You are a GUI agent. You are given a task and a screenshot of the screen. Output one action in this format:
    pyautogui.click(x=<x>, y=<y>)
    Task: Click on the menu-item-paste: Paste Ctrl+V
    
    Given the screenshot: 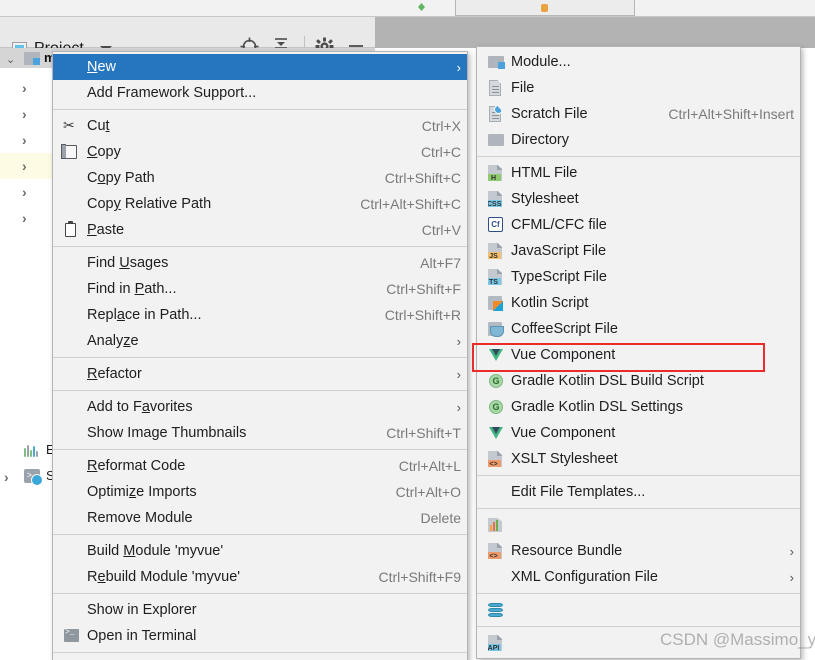 What is the action you would take?
    pyautogui.click(x=260, y=230)
    